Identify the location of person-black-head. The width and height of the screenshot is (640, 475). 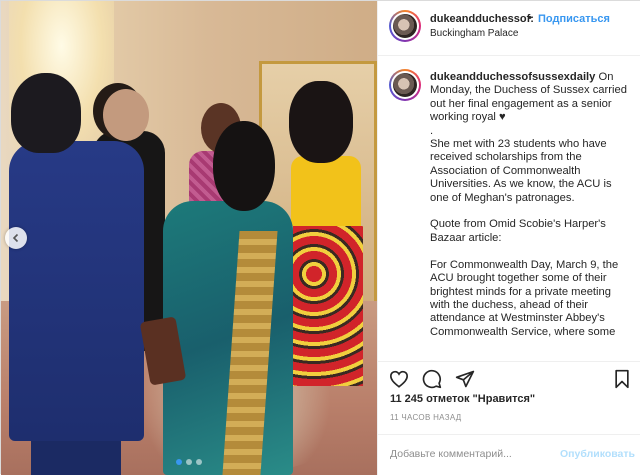
(126, 115).